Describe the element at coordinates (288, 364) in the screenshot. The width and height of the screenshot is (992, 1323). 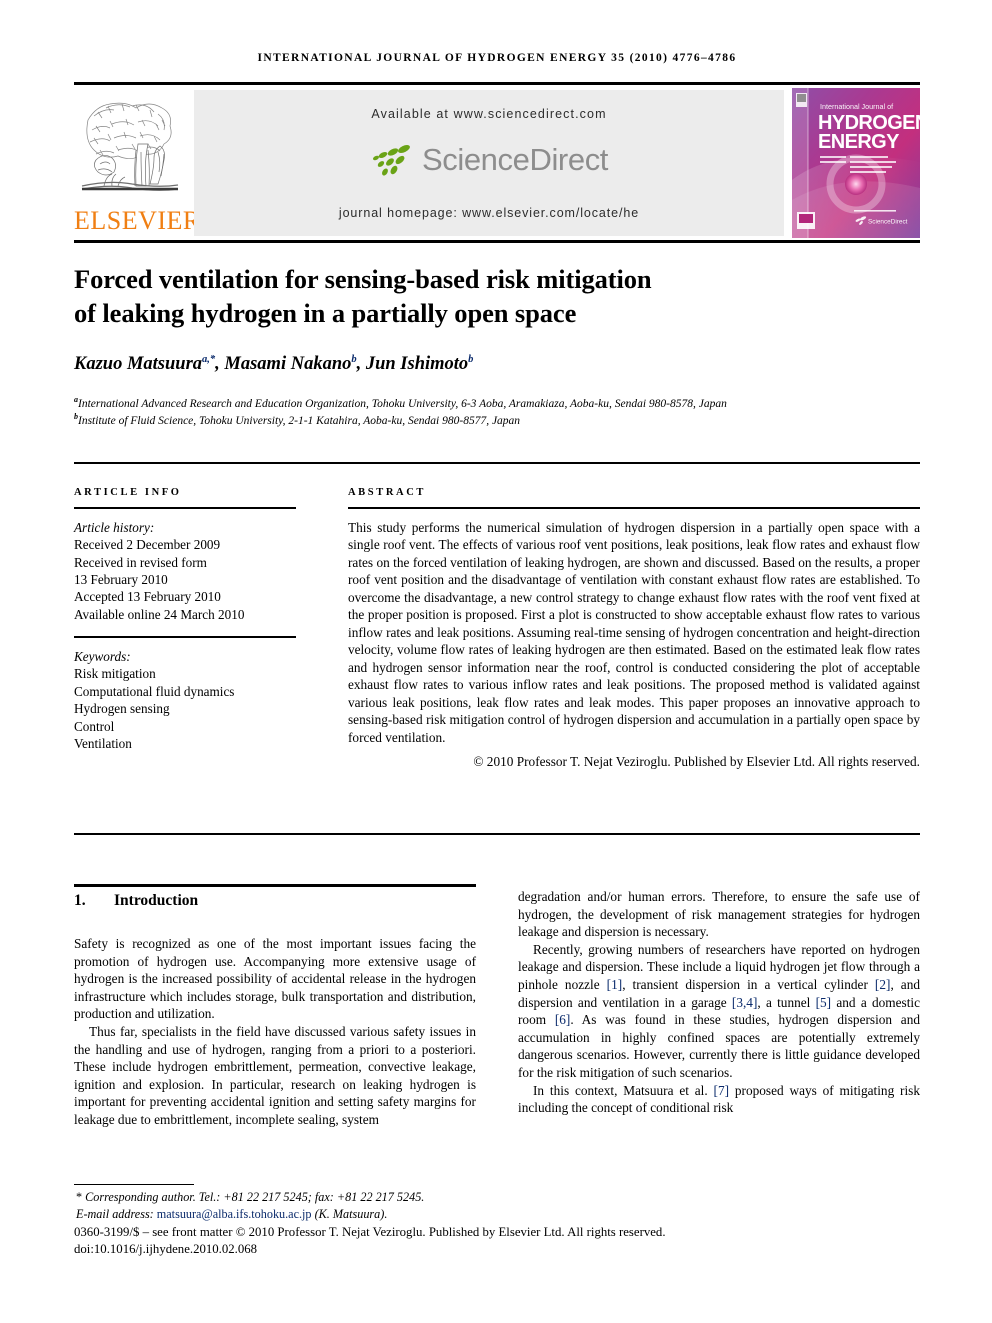
I see `author-name: Masami Nakano` at that location.